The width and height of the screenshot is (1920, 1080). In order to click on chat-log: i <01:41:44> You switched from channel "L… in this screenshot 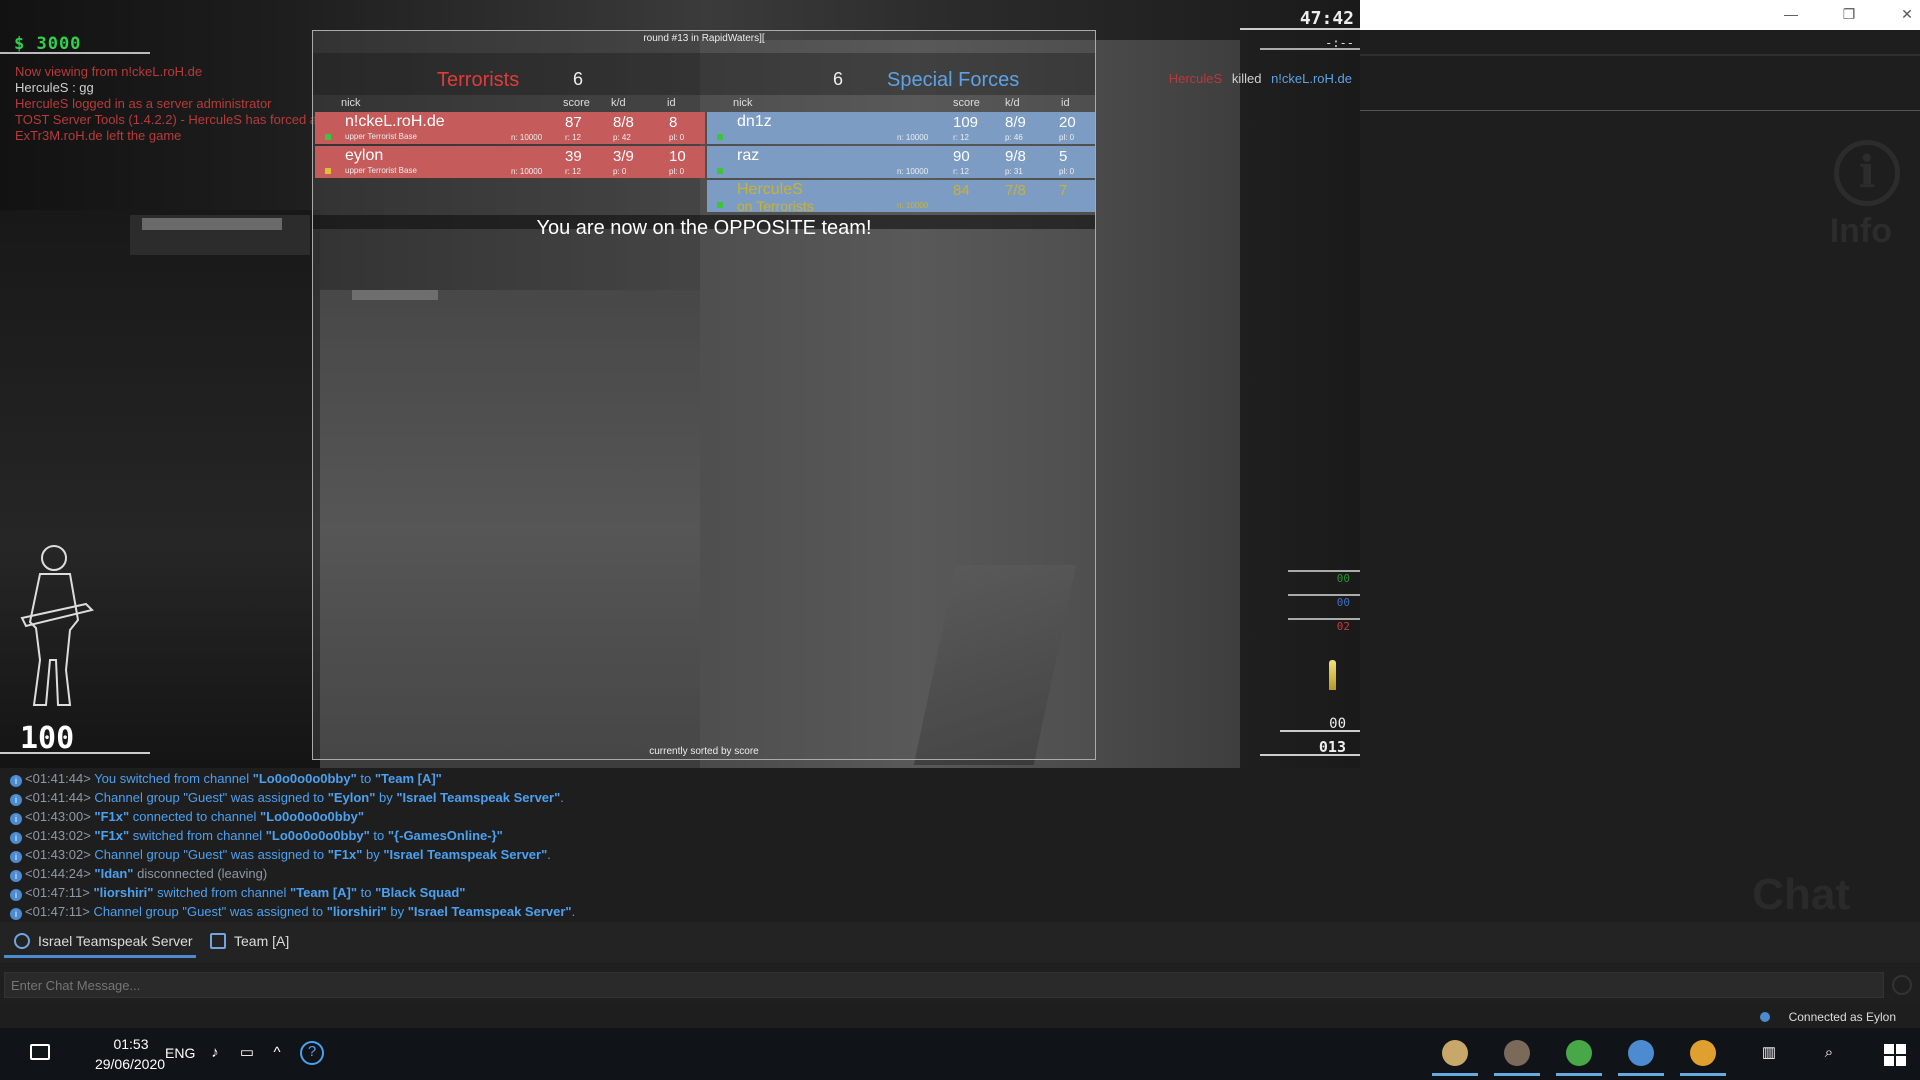, I will do `click(960, 845)`.